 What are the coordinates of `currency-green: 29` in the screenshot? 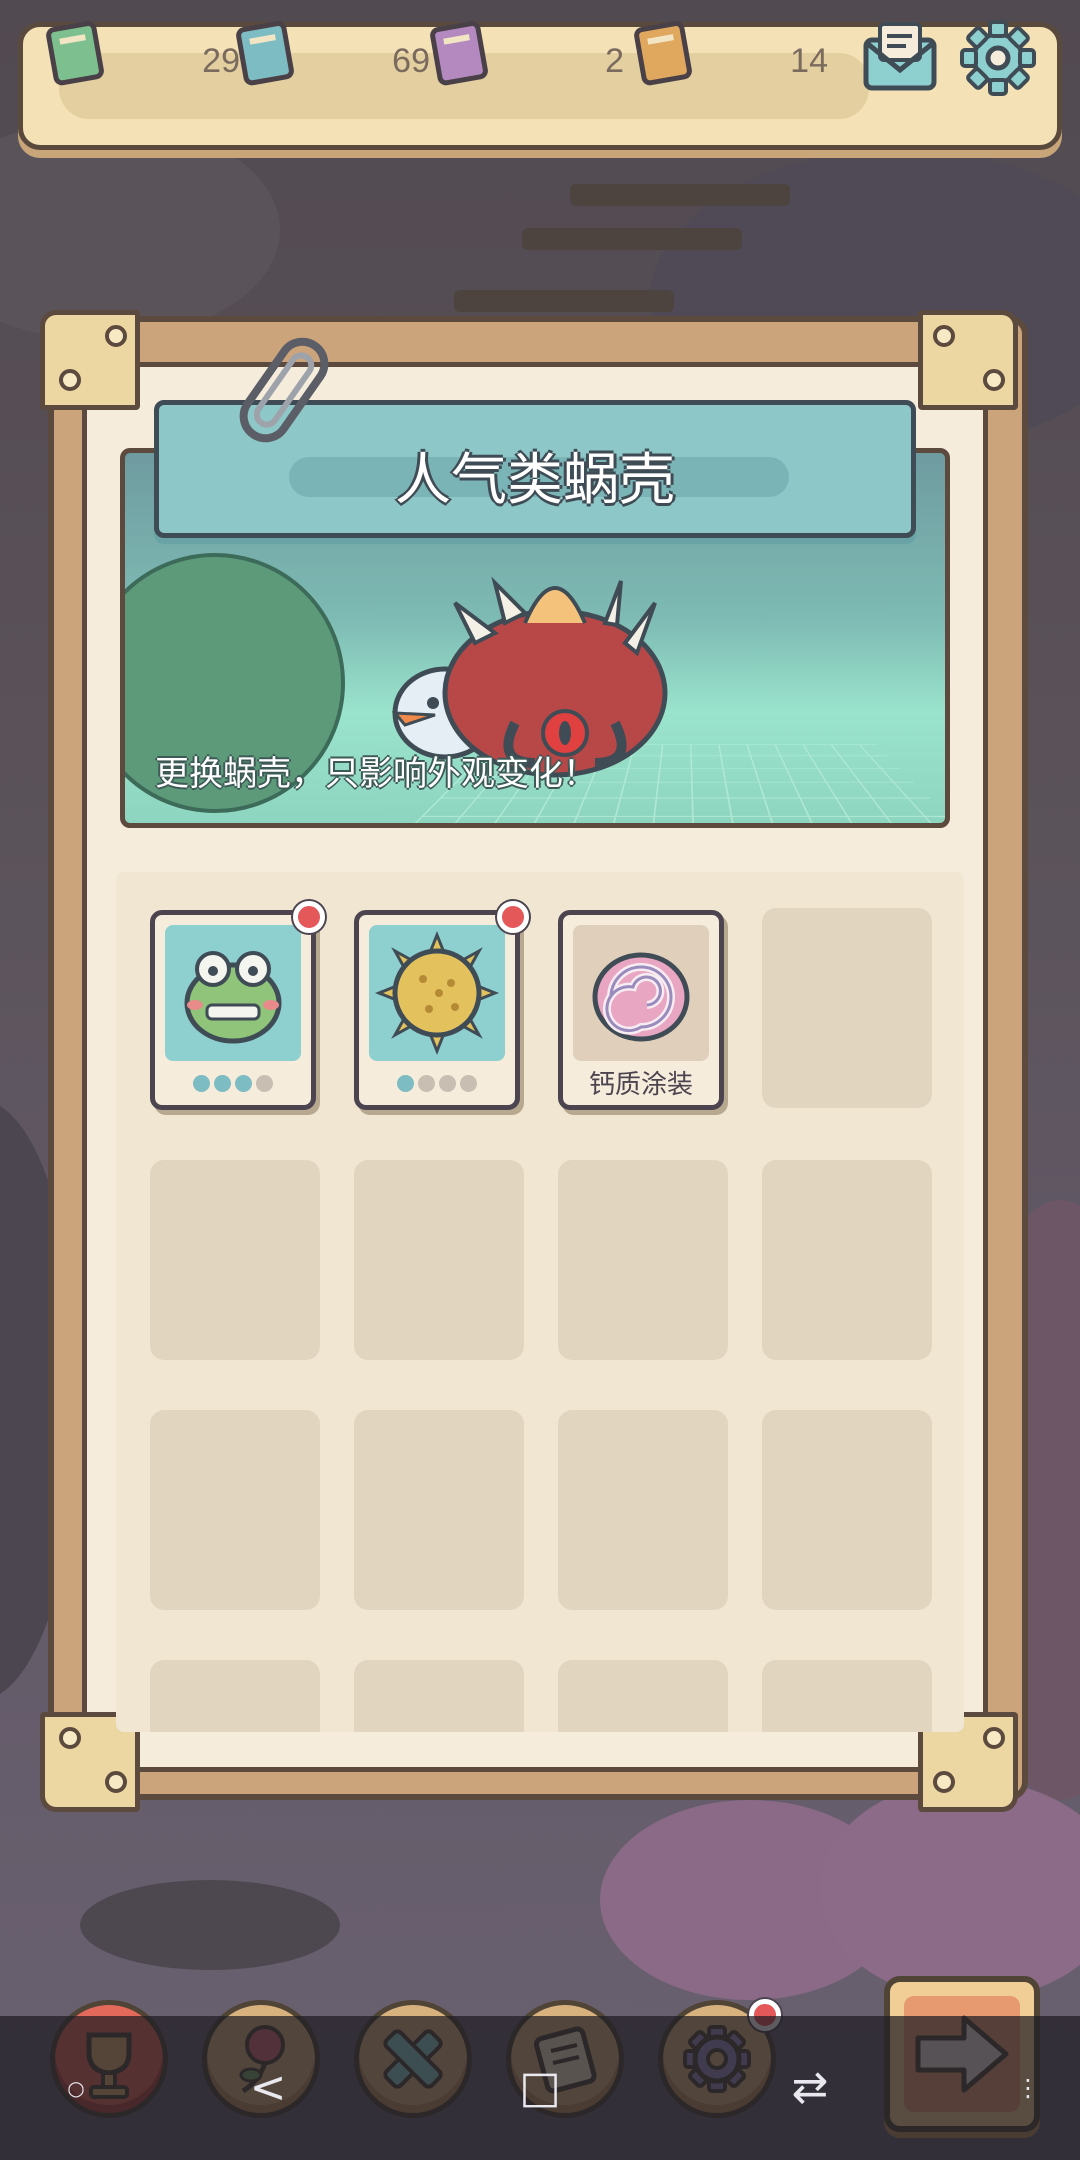 It's located at (146, 58).